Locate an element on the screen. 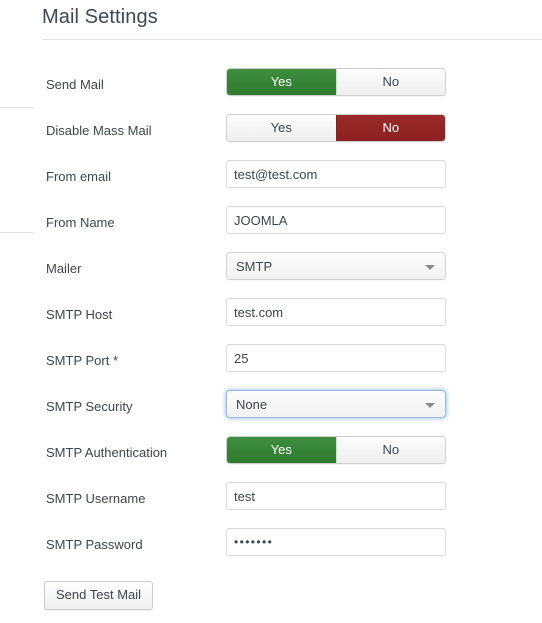  toggle-no-smtp-authentication: No is located at coordinates (390, 450).